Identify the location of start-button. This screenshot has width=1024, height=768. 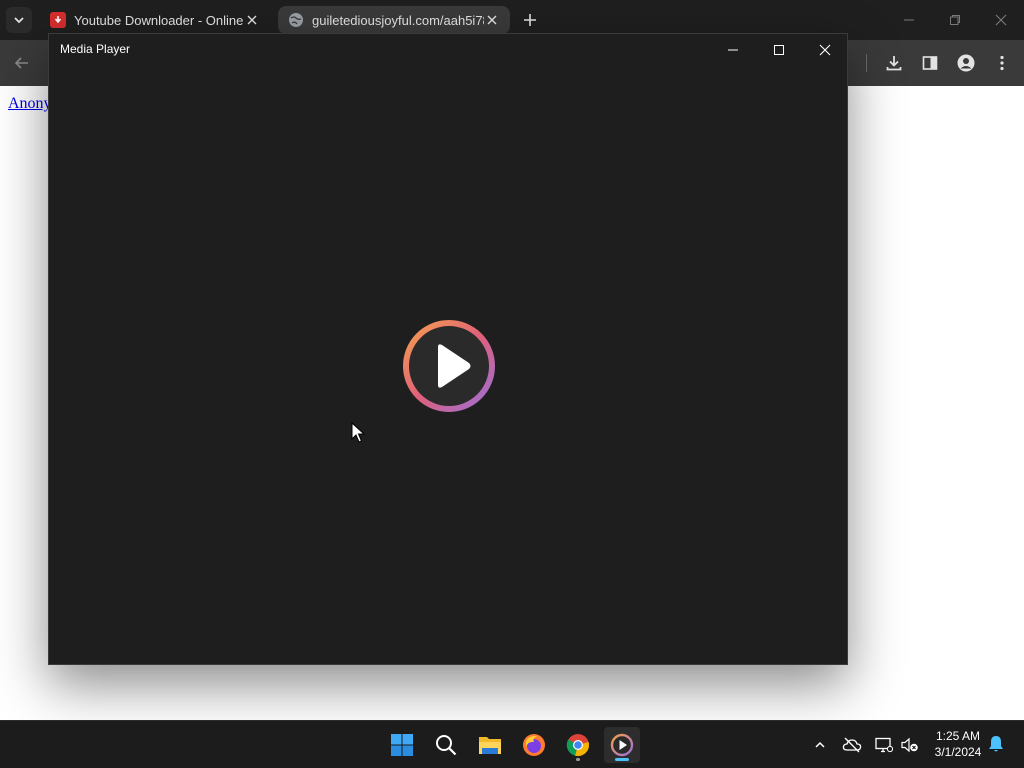
(402, 745).